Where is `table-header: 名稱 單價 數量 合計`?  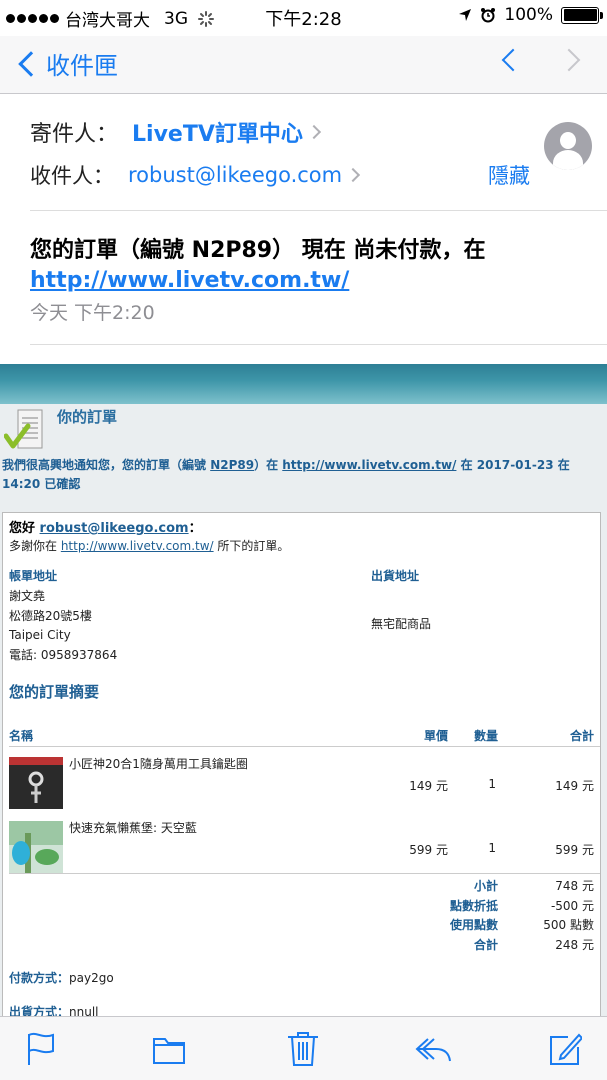
table-header: 名稱 單價 數量 合計 is located at coordinates (304, 737).